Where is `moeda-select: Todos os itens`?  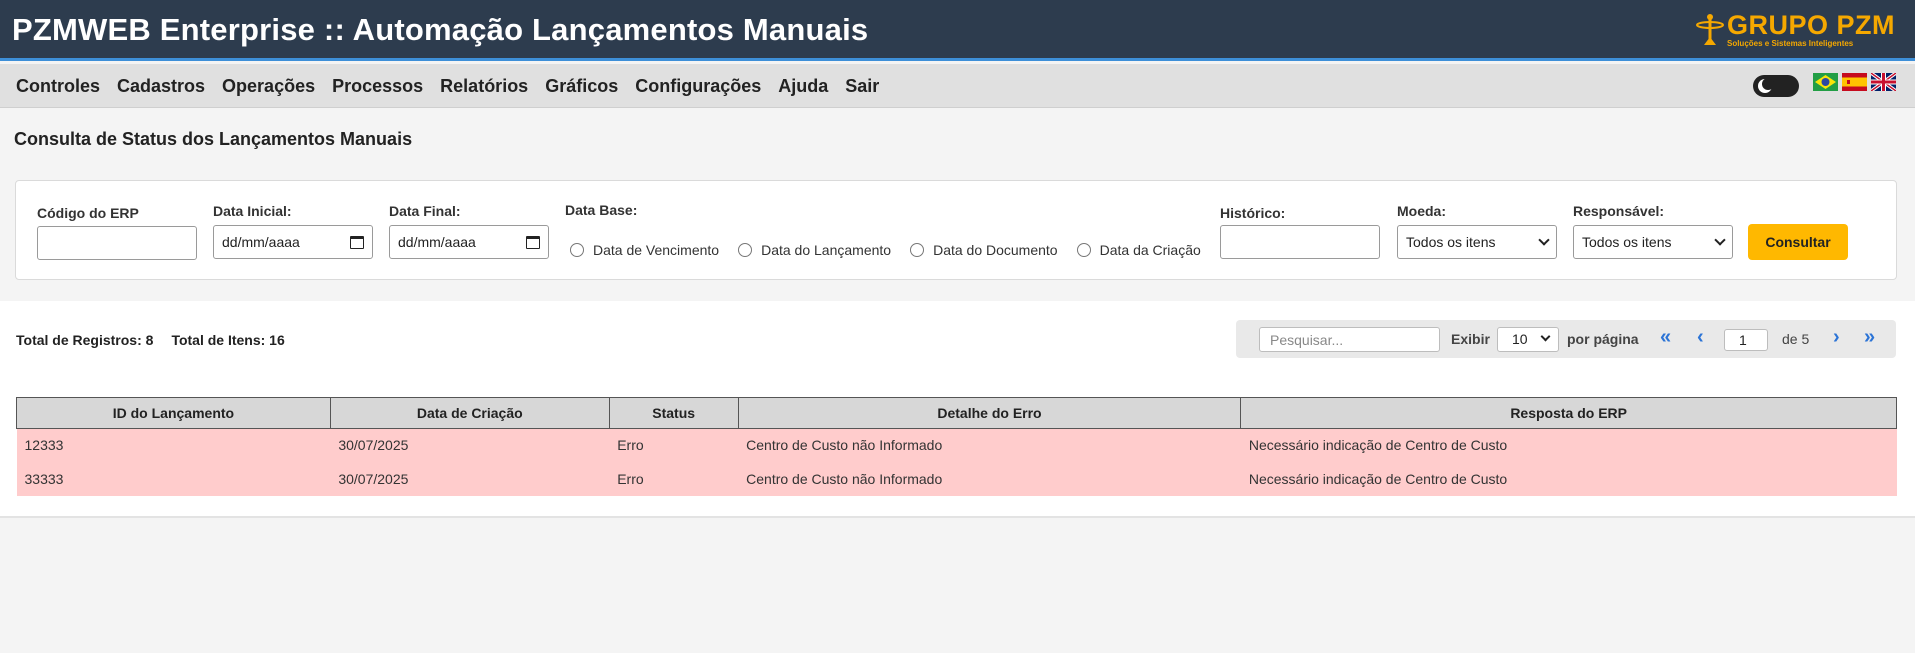
moeda-select: Todos os itens is located at coordinates (1477, 242).